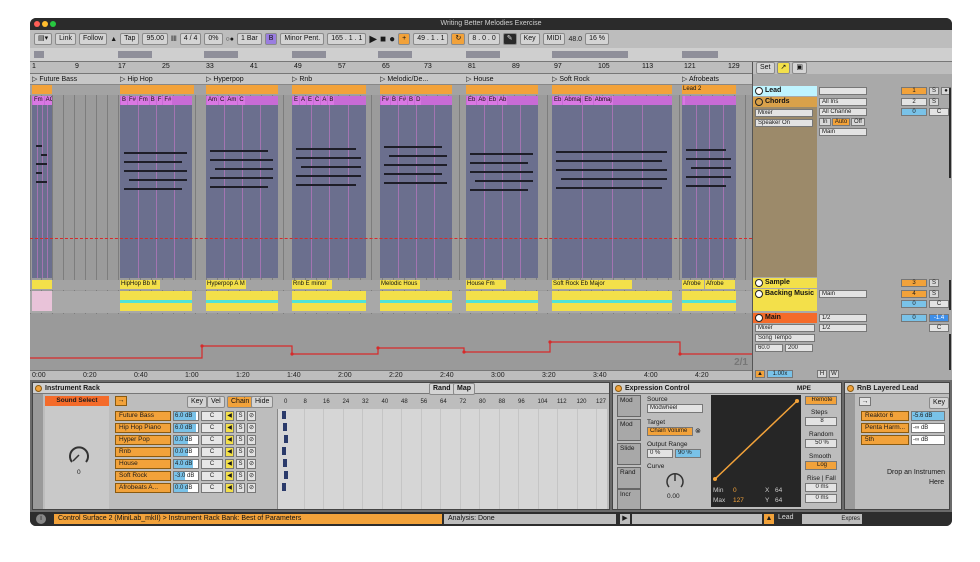  What do you see at coordinates (42, 284) in the screenshot?
I see `sample-clip` at bounding box center [42, 284].